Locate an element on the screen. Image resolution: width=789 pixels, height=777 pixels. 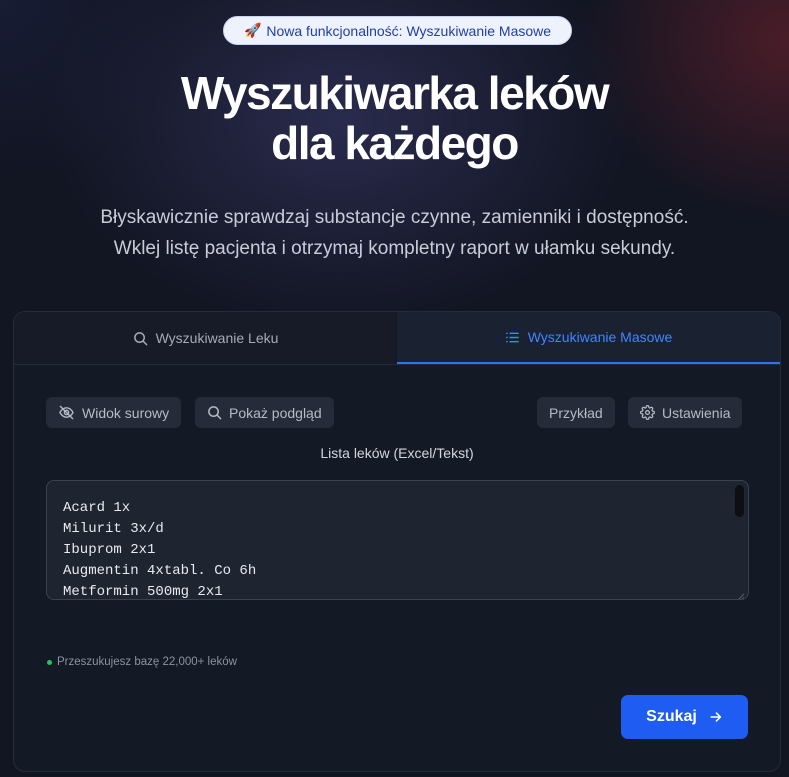
tab-single-search-label: Wyszukiwanie Leku is located at coordinates (217, 338).